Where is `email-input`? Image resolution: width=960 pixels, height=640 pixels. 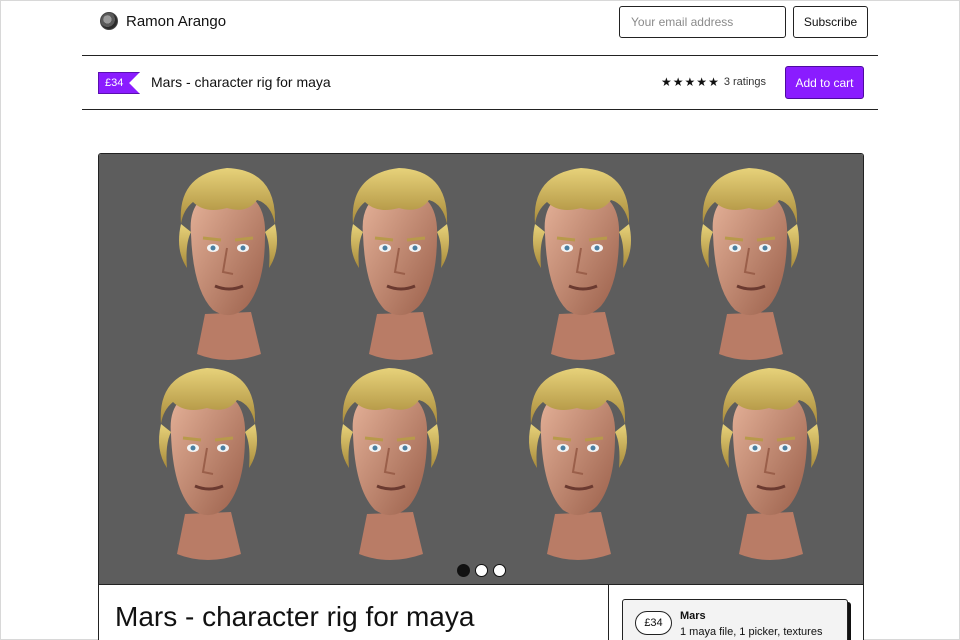 email-input is located at coordinates (702, 22).